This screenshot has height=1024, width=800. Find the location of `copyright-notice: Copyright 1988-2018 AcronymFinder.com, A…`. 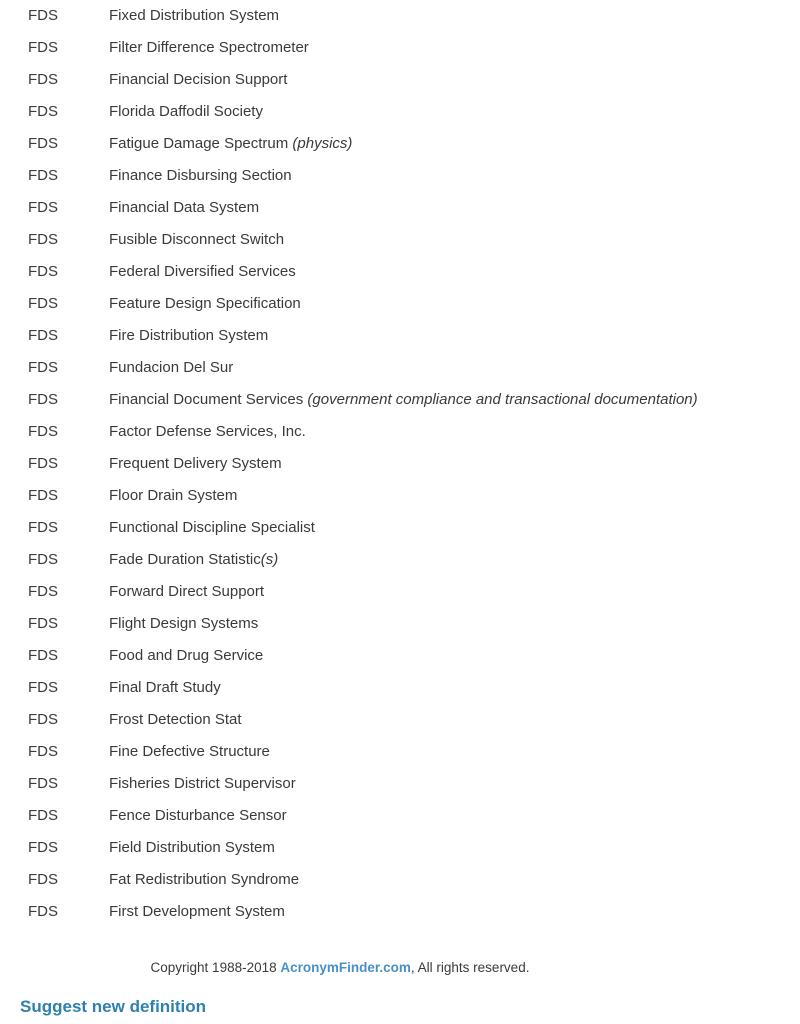

copyright-notice: Copyright 1988-2018 AcronymFinder.com, A… is located at coordinates (400, 968).